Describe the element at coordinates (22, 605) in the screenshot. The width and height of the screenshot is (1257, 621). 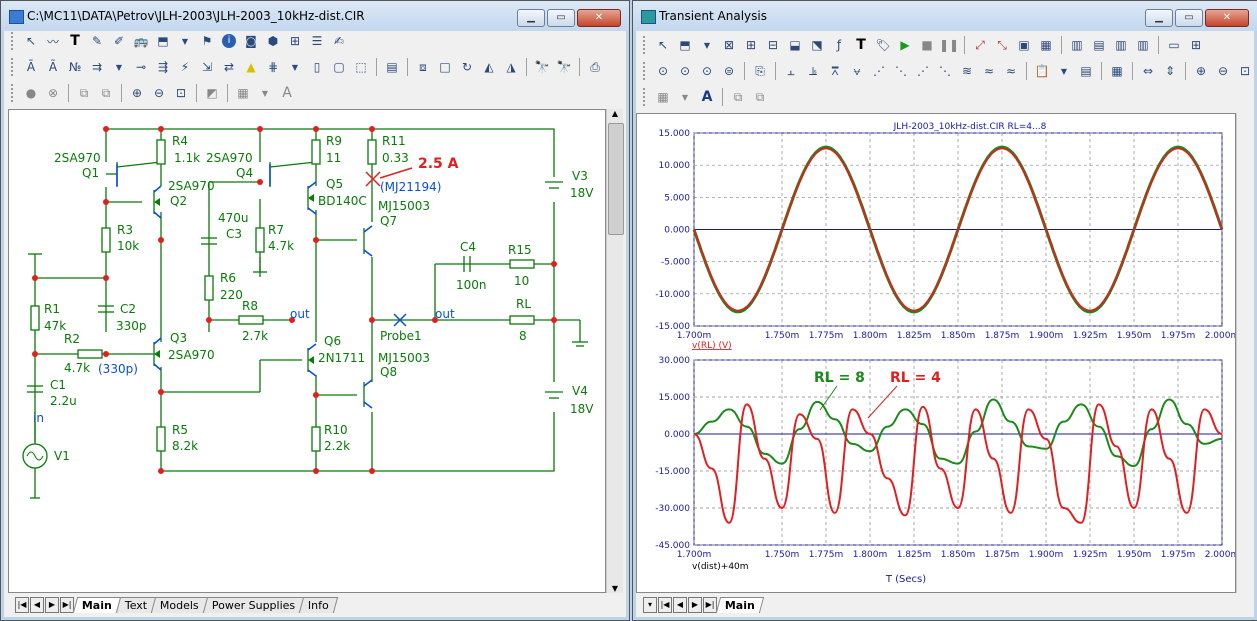
I see `first-tab-button: |◀` at that location.